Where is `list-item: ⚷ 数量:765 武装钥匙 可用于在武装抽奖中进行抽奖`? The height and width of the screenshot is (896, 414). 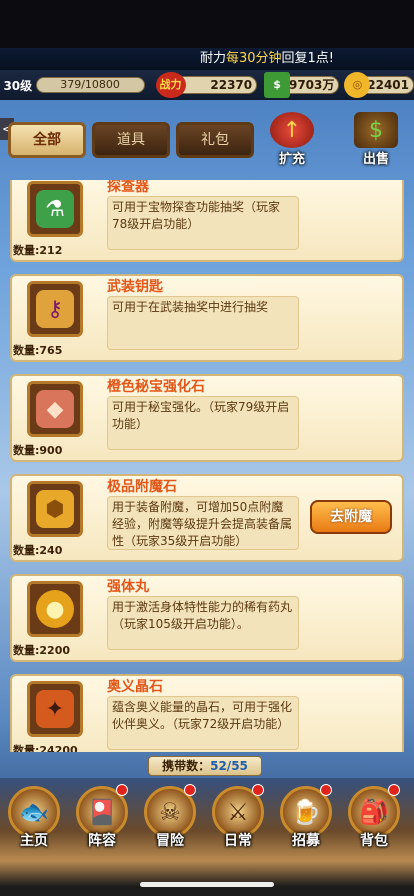
list-item: ⚷ 数量:765 武装钥匙 可用于在武装抽奖中进行抽奖 is located at coordinates (207, 318).